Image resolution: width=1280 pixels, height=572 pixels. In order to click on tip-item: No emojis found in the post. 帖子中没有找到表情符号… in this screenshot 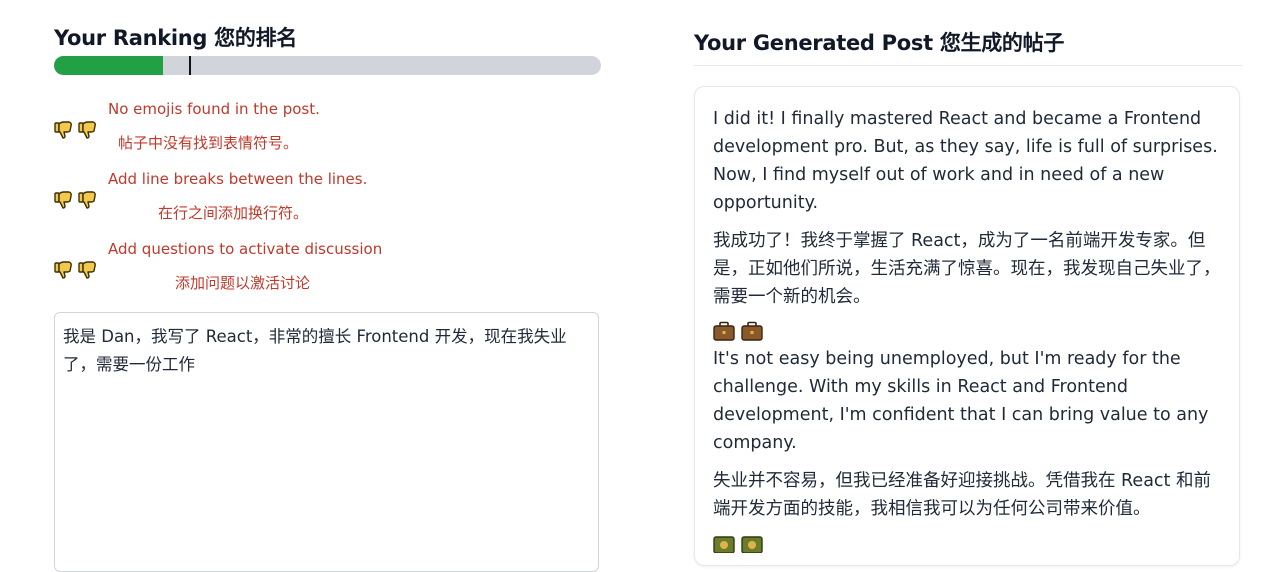, I will do `click(328, 133)`.